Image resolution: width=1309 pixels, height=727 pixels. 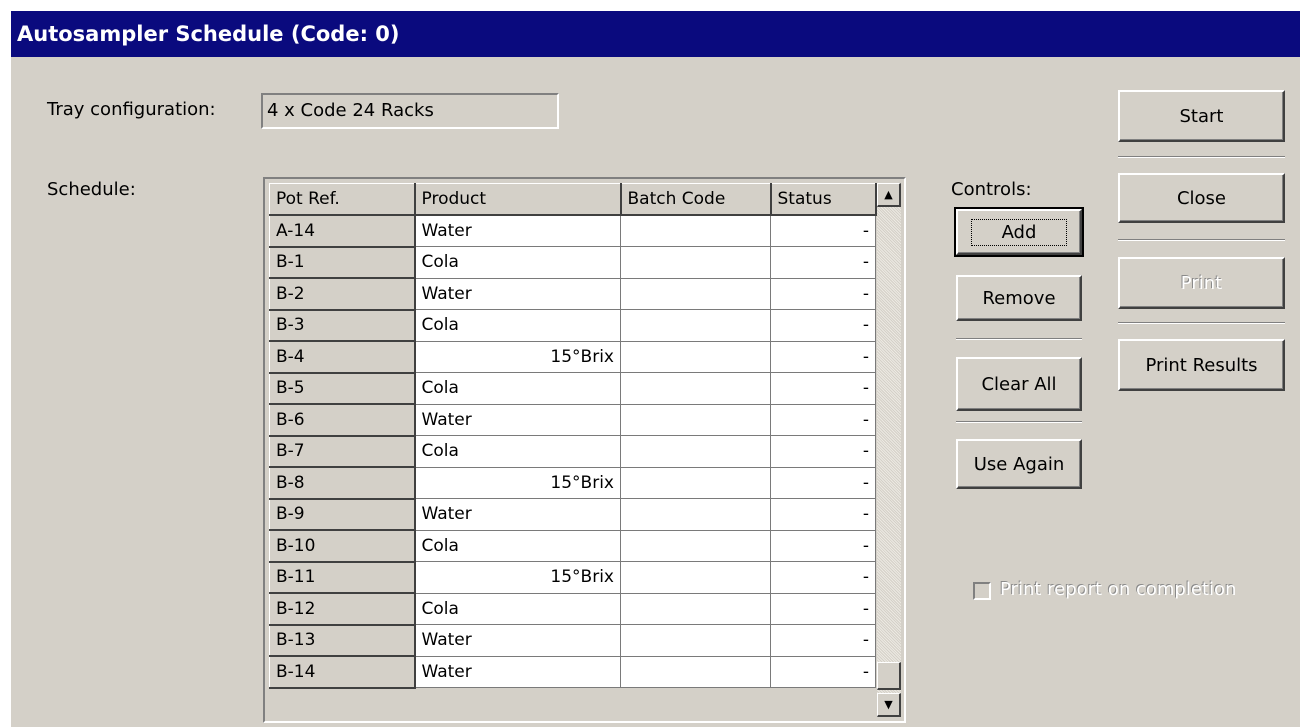 I want to click on cell-pot-ref: B-7, so click(x=342, y=451).